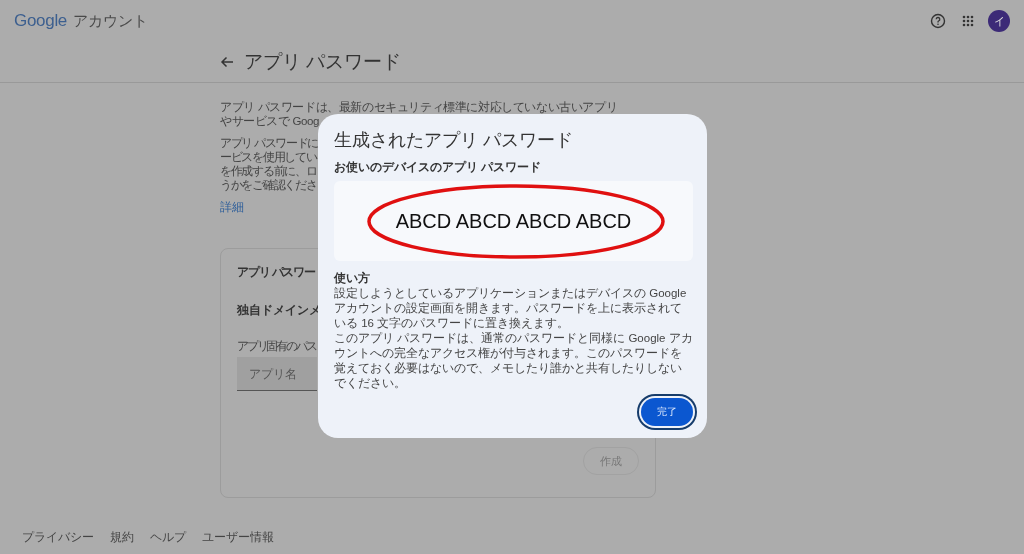 This screenshot has width=1024, height=554. Describe the element at coordinates (122, 537) in the screenshot. I see `footer-link: 規約` at that location.